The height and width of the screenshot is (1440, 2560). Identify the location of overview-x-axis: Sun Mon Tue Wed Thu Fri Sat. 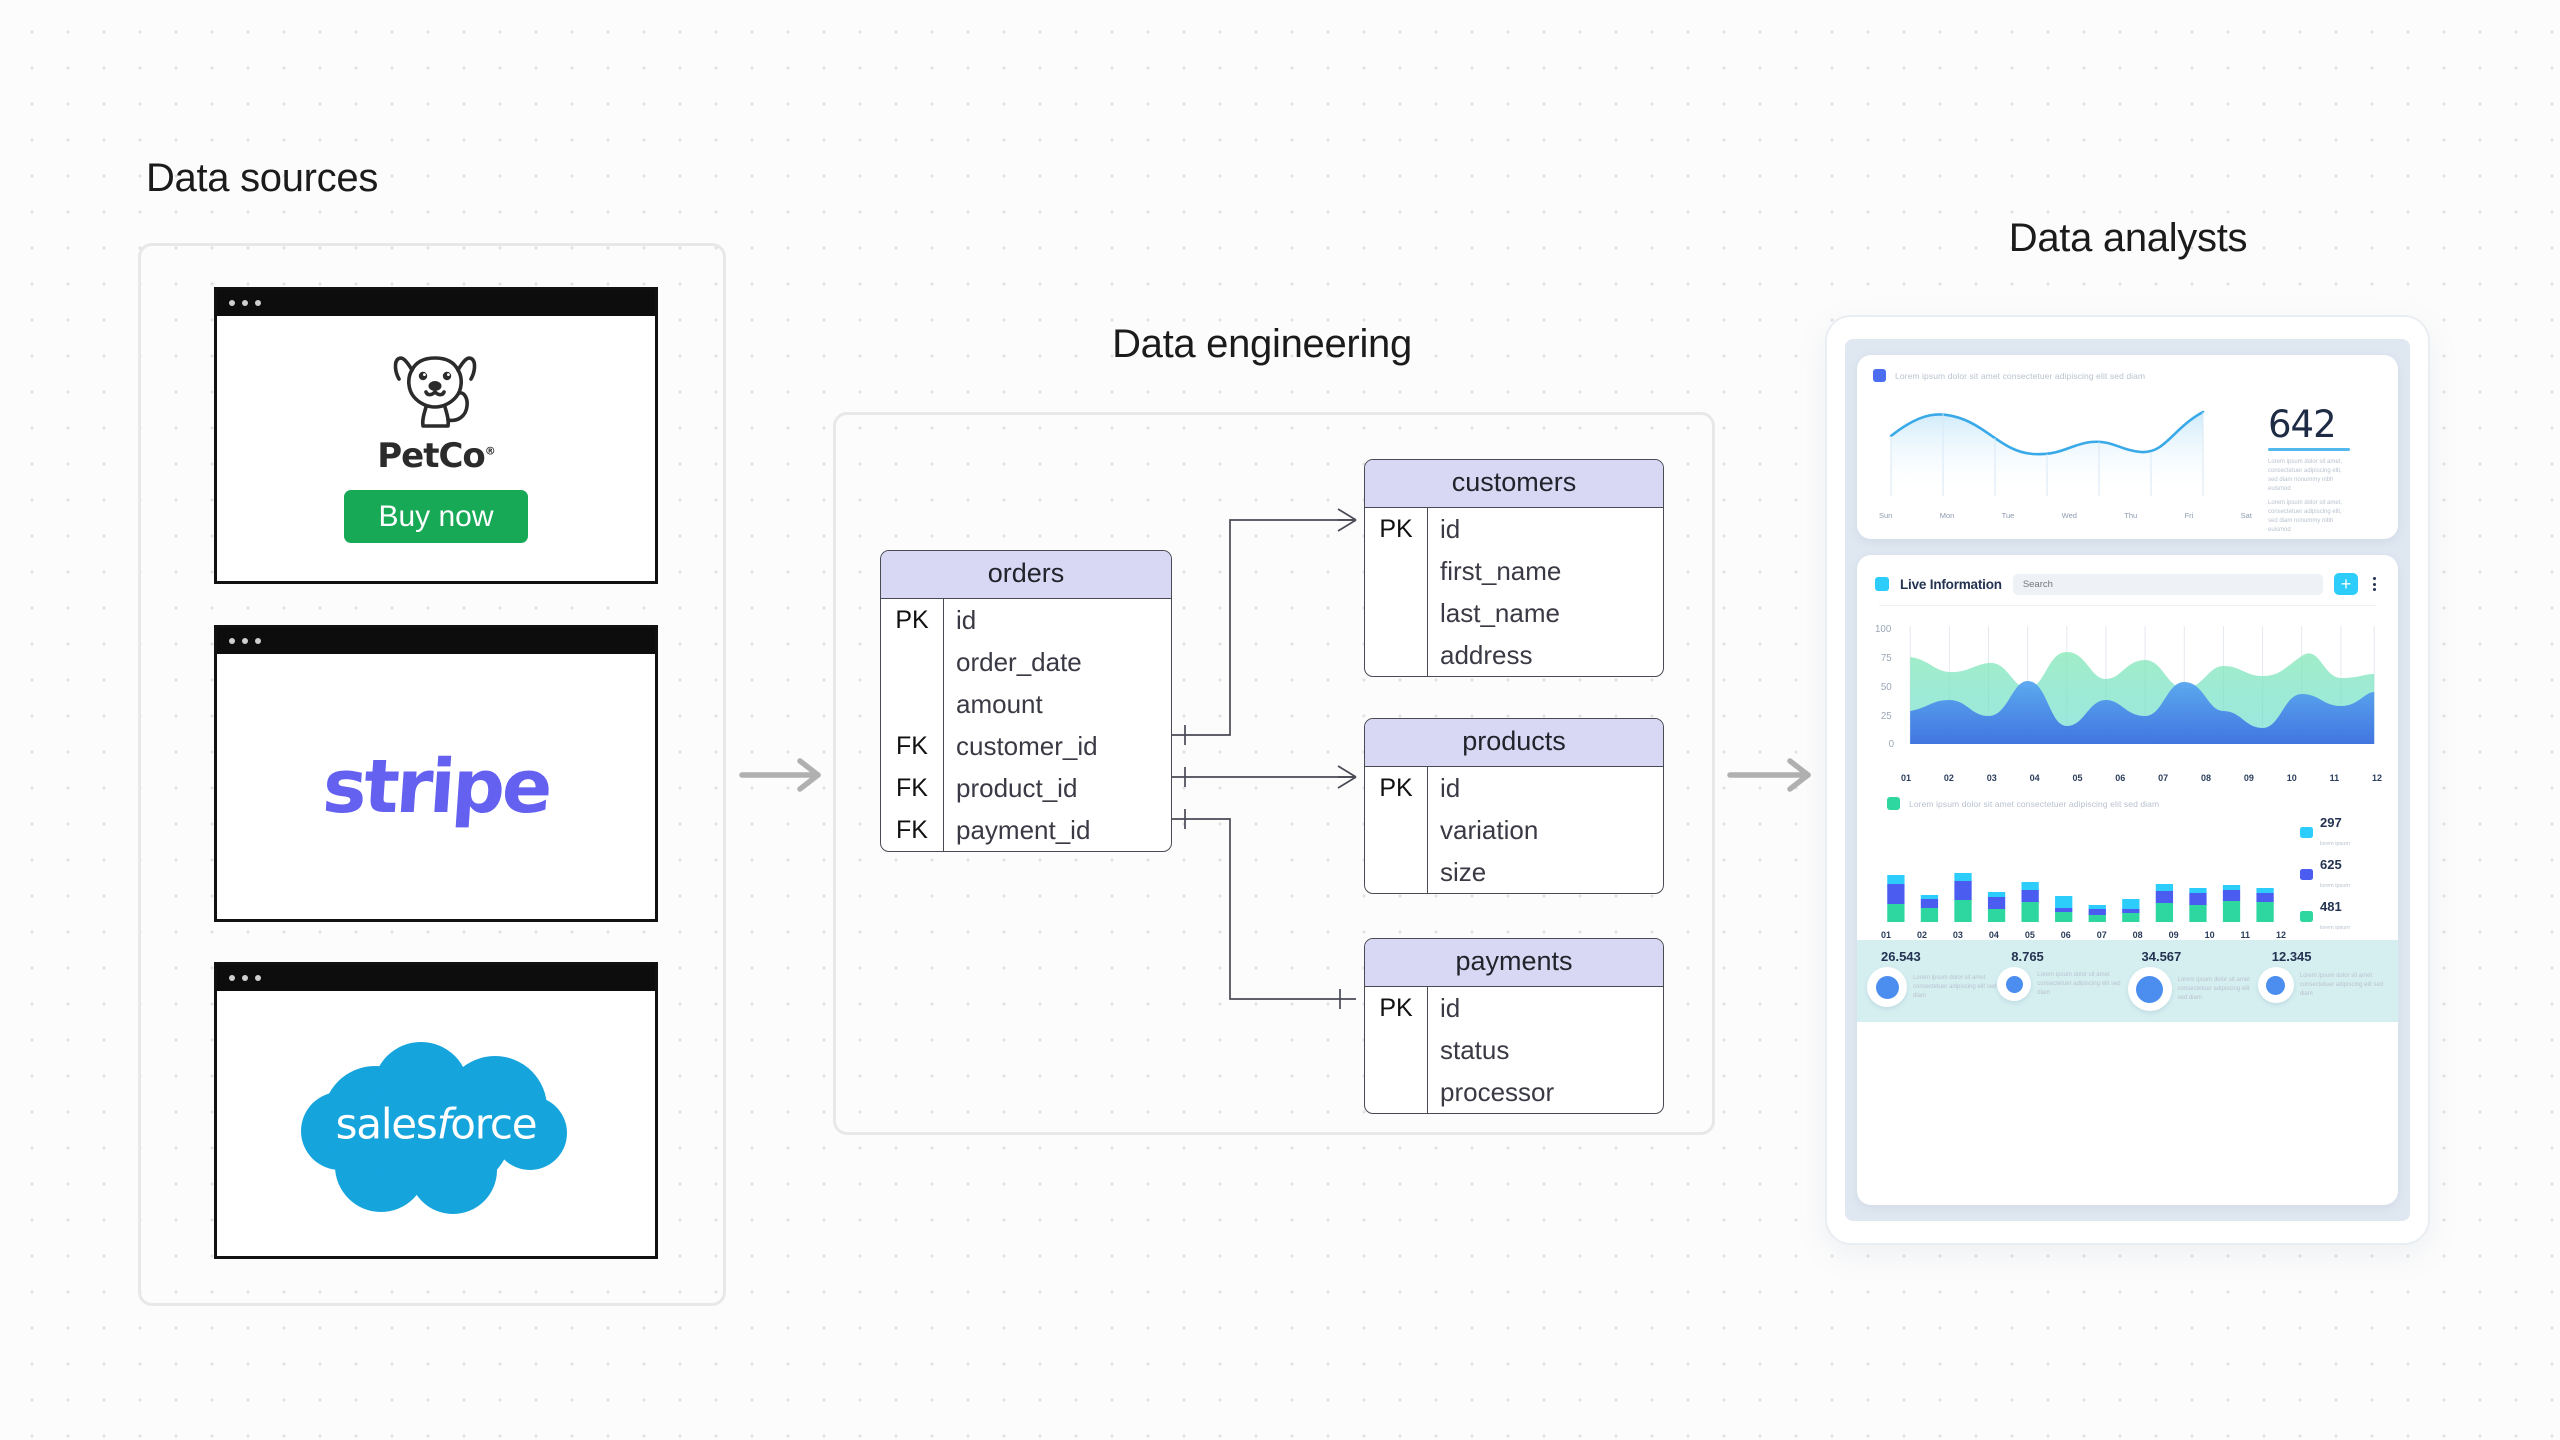
(2065, 515).